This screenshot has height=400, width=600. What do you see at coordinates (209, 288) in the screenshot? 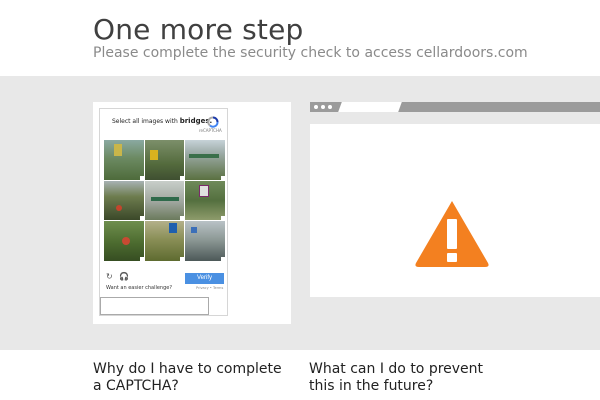
I see `privacy-terms-link: Privacy • Terms` at bounding box center [209, 288].